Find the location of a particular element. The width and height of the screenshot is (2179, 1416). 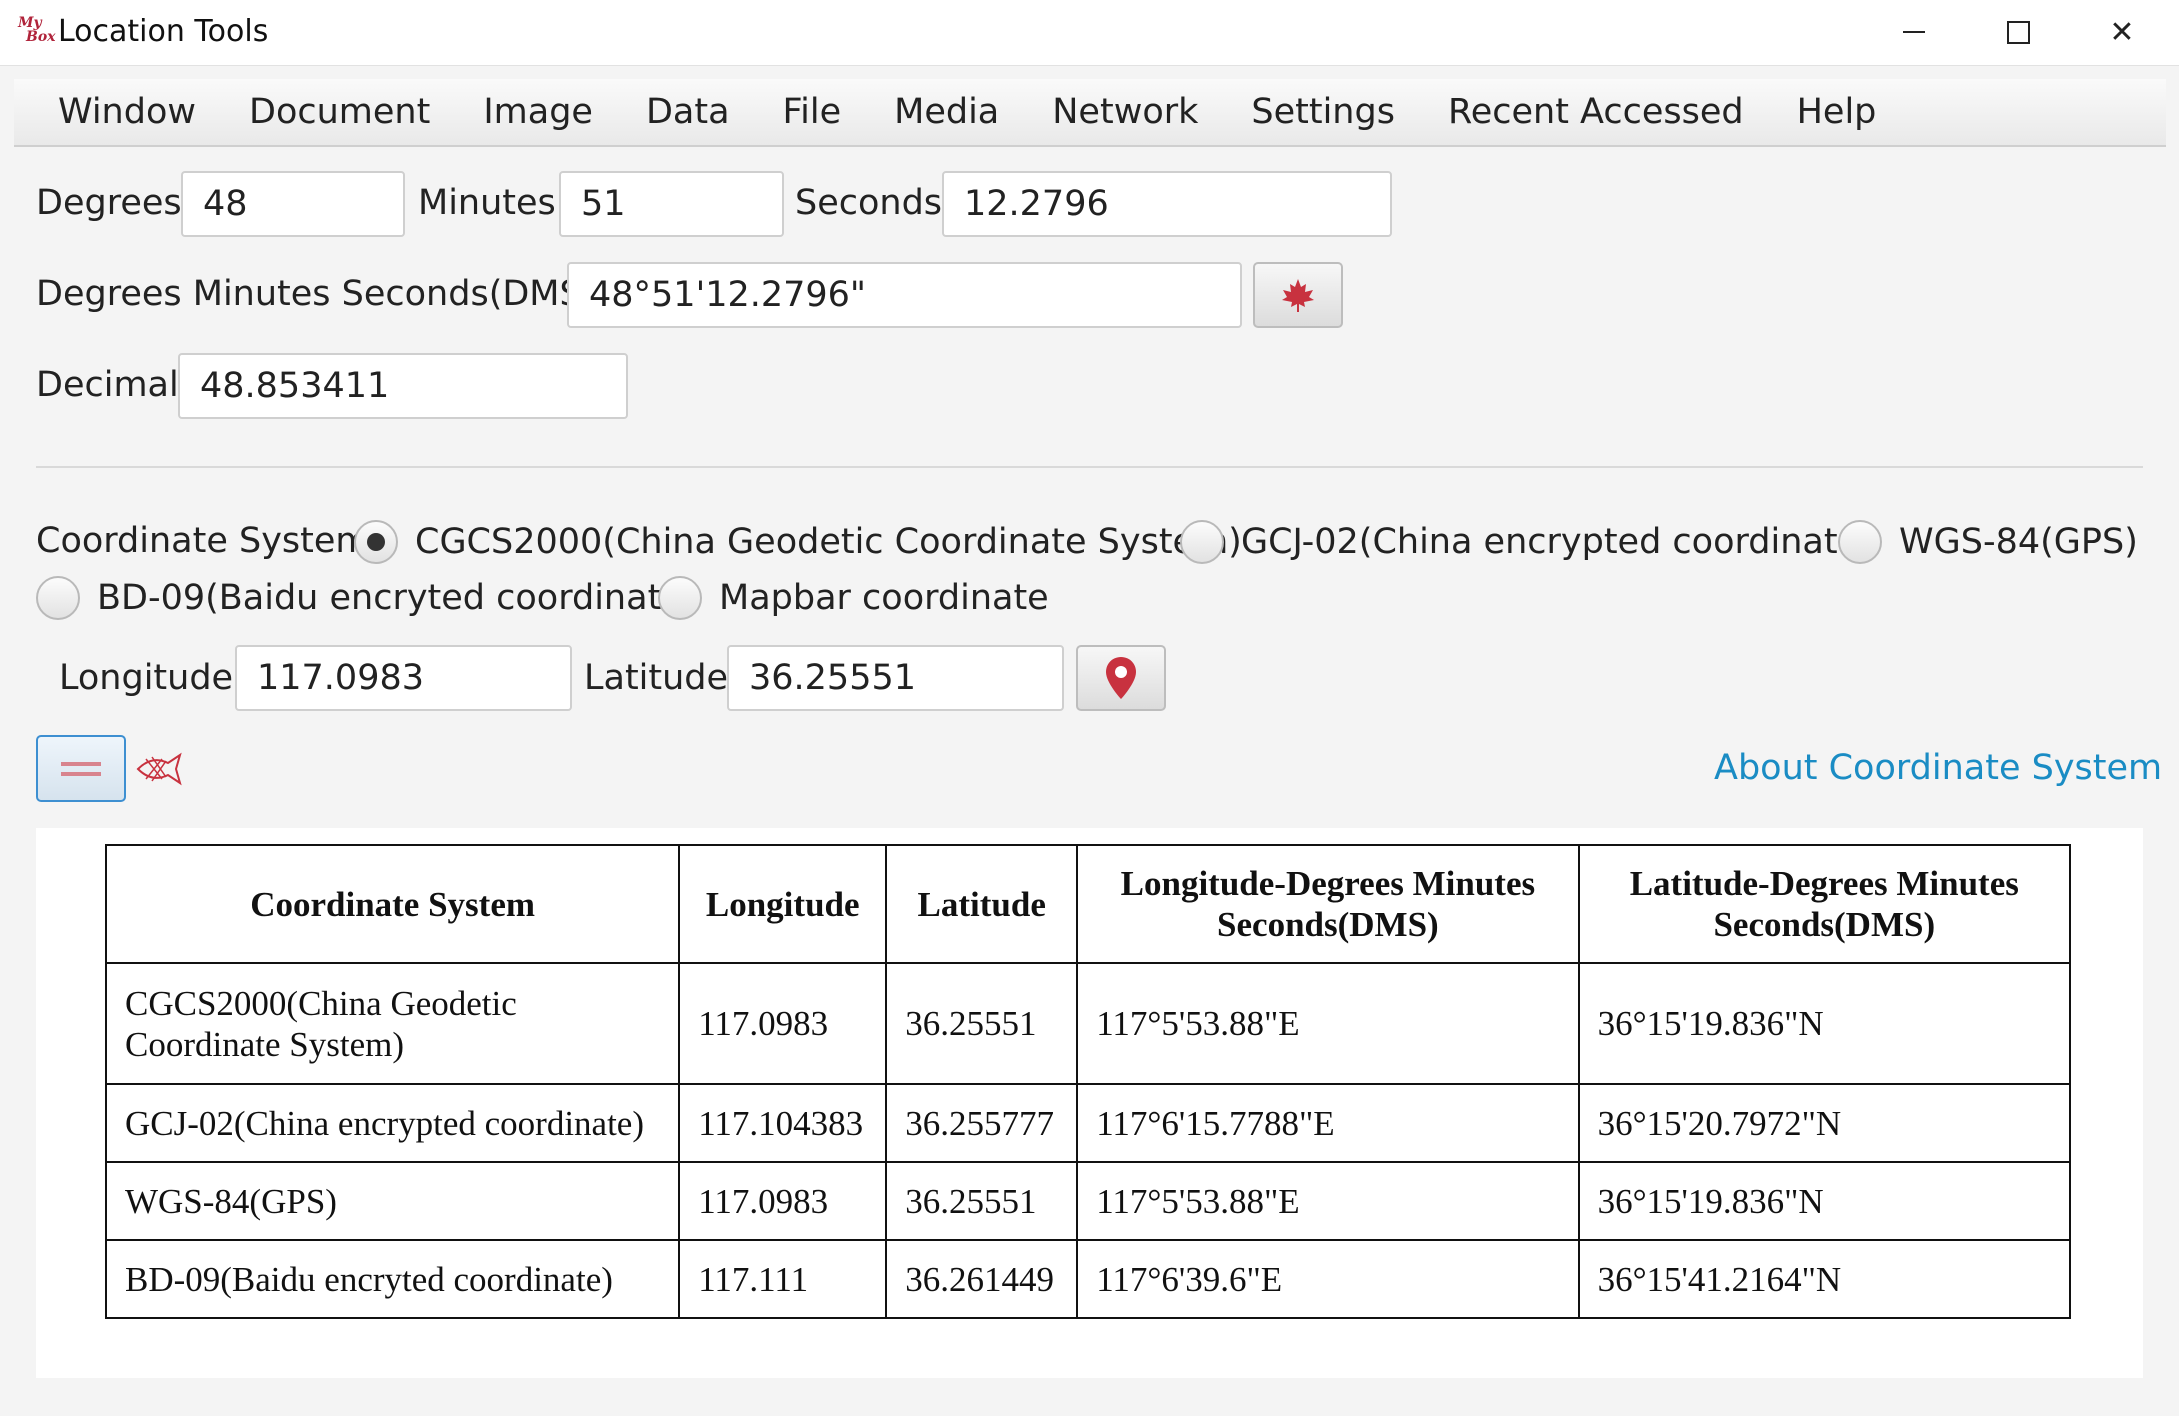

title-bar: My Box Location Tools ✕ is located at coordinates (1089, 33).